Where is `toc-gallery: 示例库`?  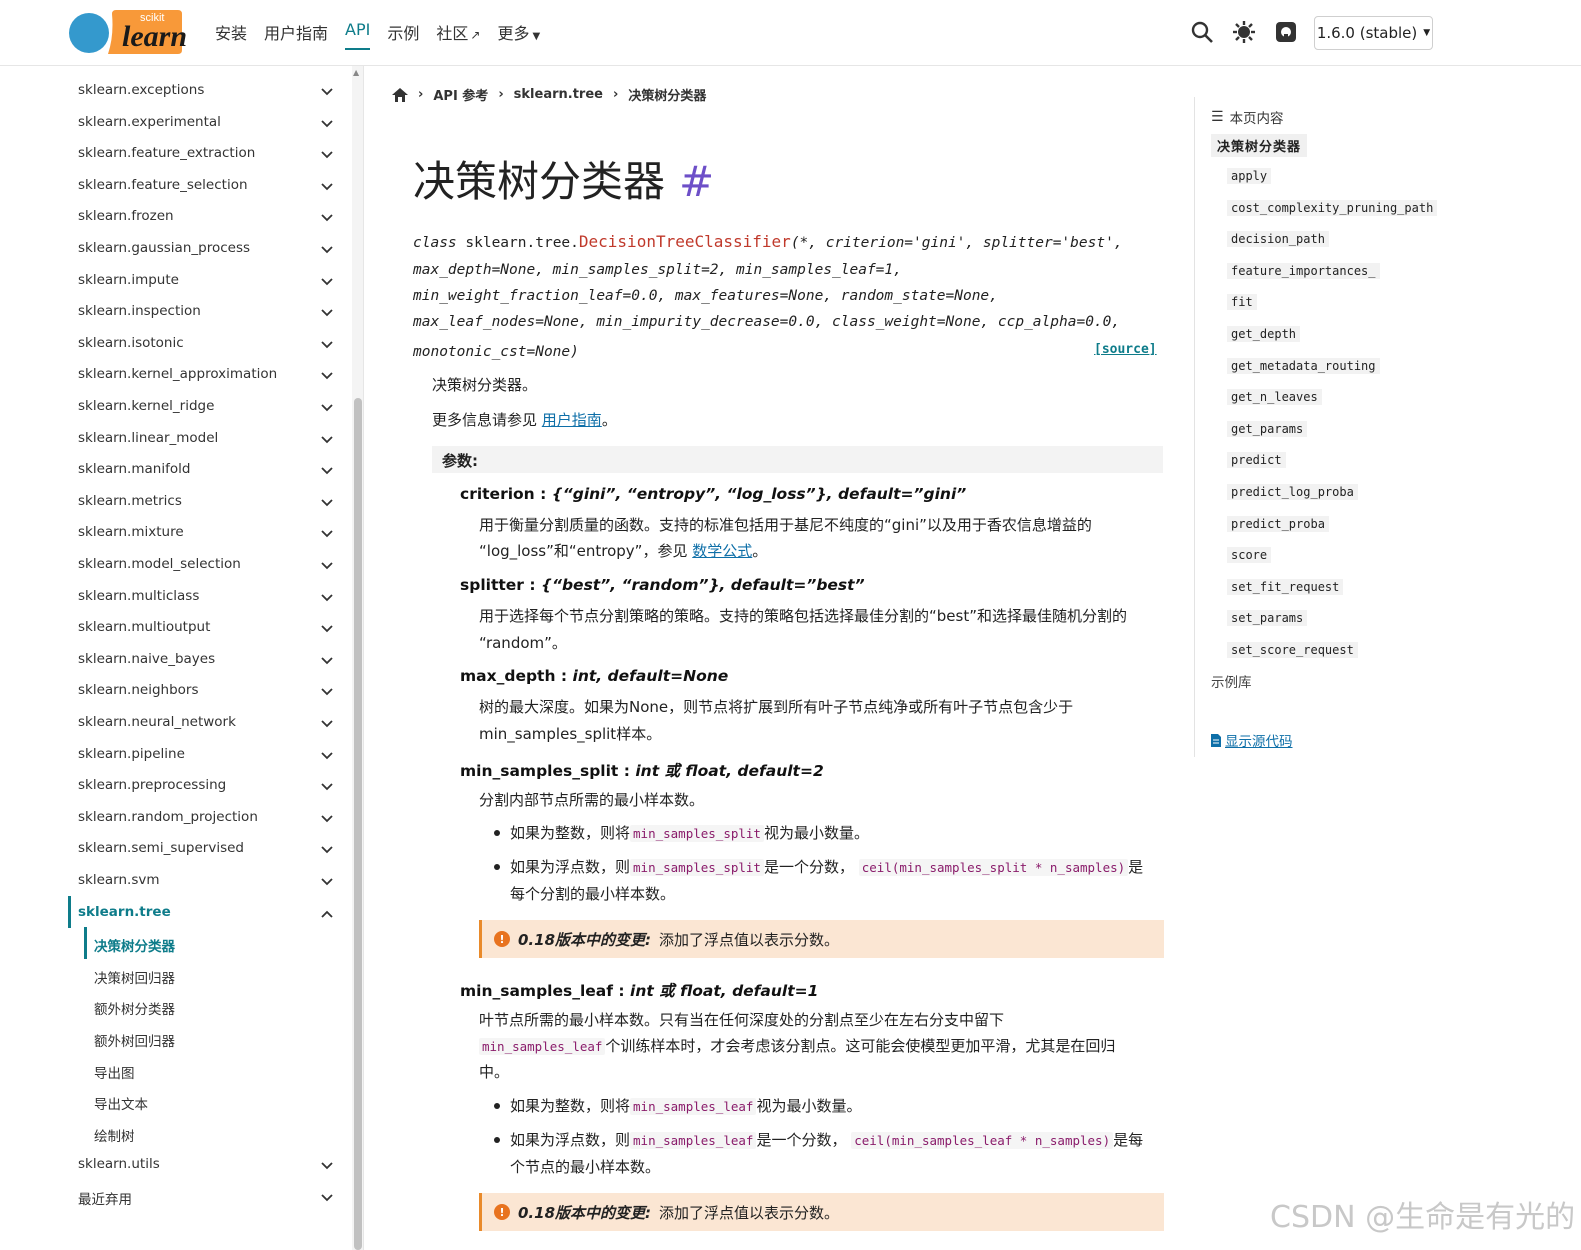
toc-gallery: 示例库 is located at coordinates (1231, 681).